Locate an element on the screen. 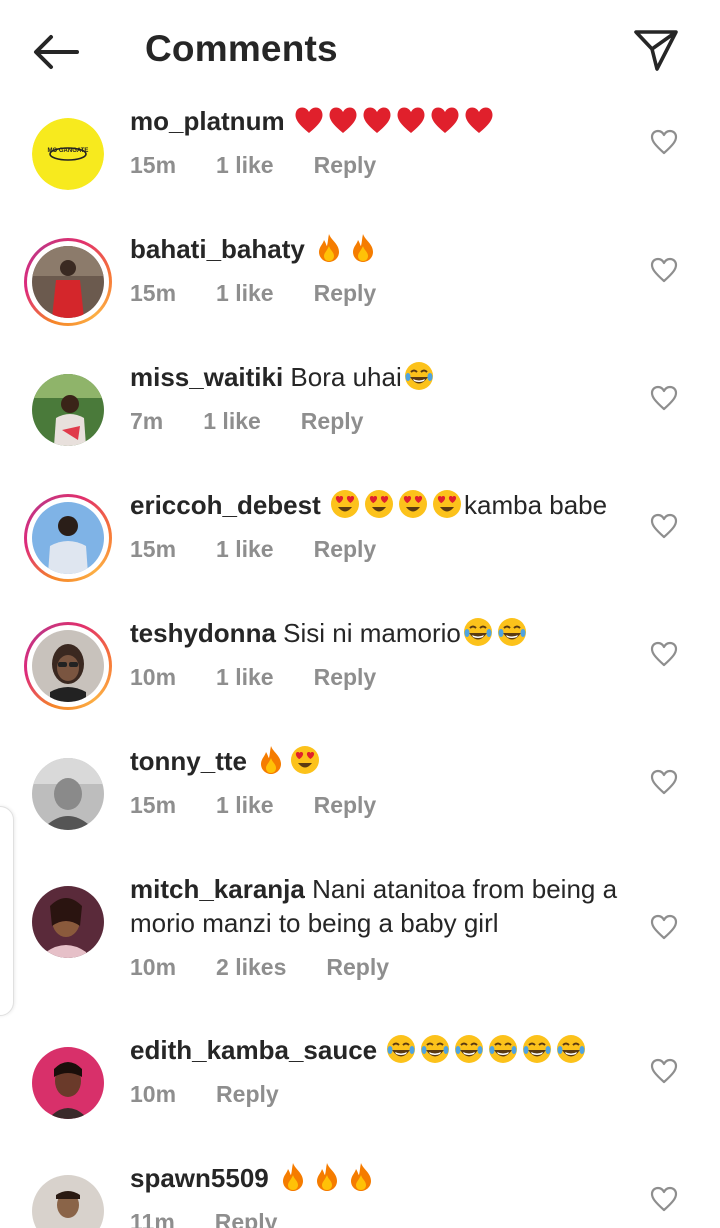 The width and height of the screenshot is (720, 1228). back-button is located at coordinates (55, 52).